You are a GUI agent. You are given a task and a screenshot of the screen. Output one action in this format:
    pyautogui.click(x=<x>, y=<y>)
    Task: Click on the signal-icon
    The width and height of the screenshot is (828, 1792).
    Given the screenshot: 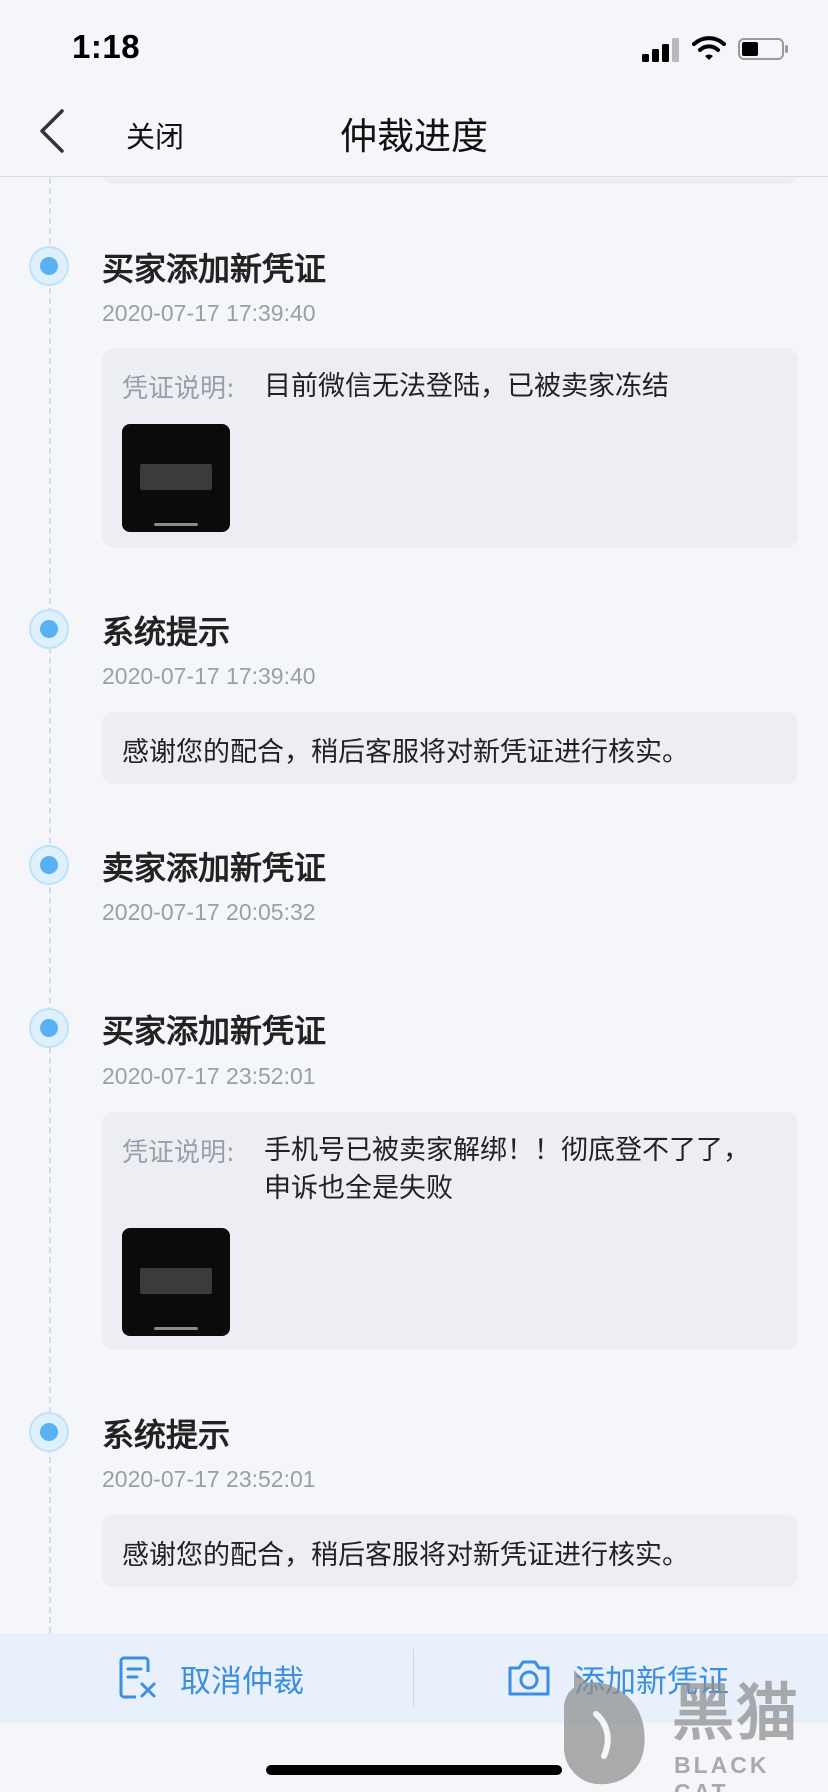 What is the action you would take?
    pyautogui.click(x=661, y=50)
    